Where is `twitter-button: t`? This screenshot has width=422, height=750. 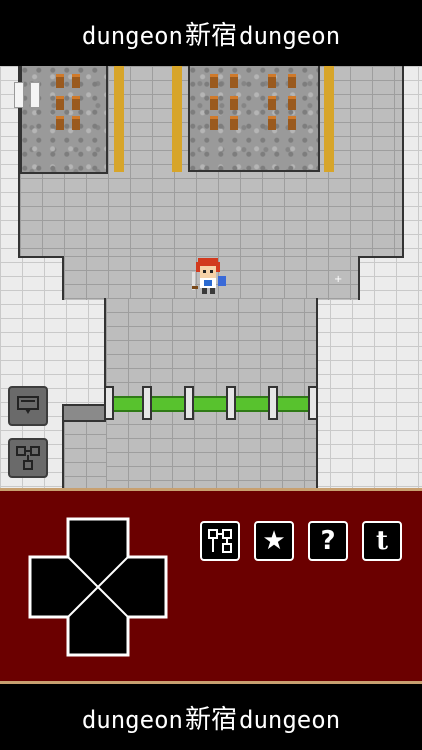 twitter-button: t is located at coordinates (382, 541).